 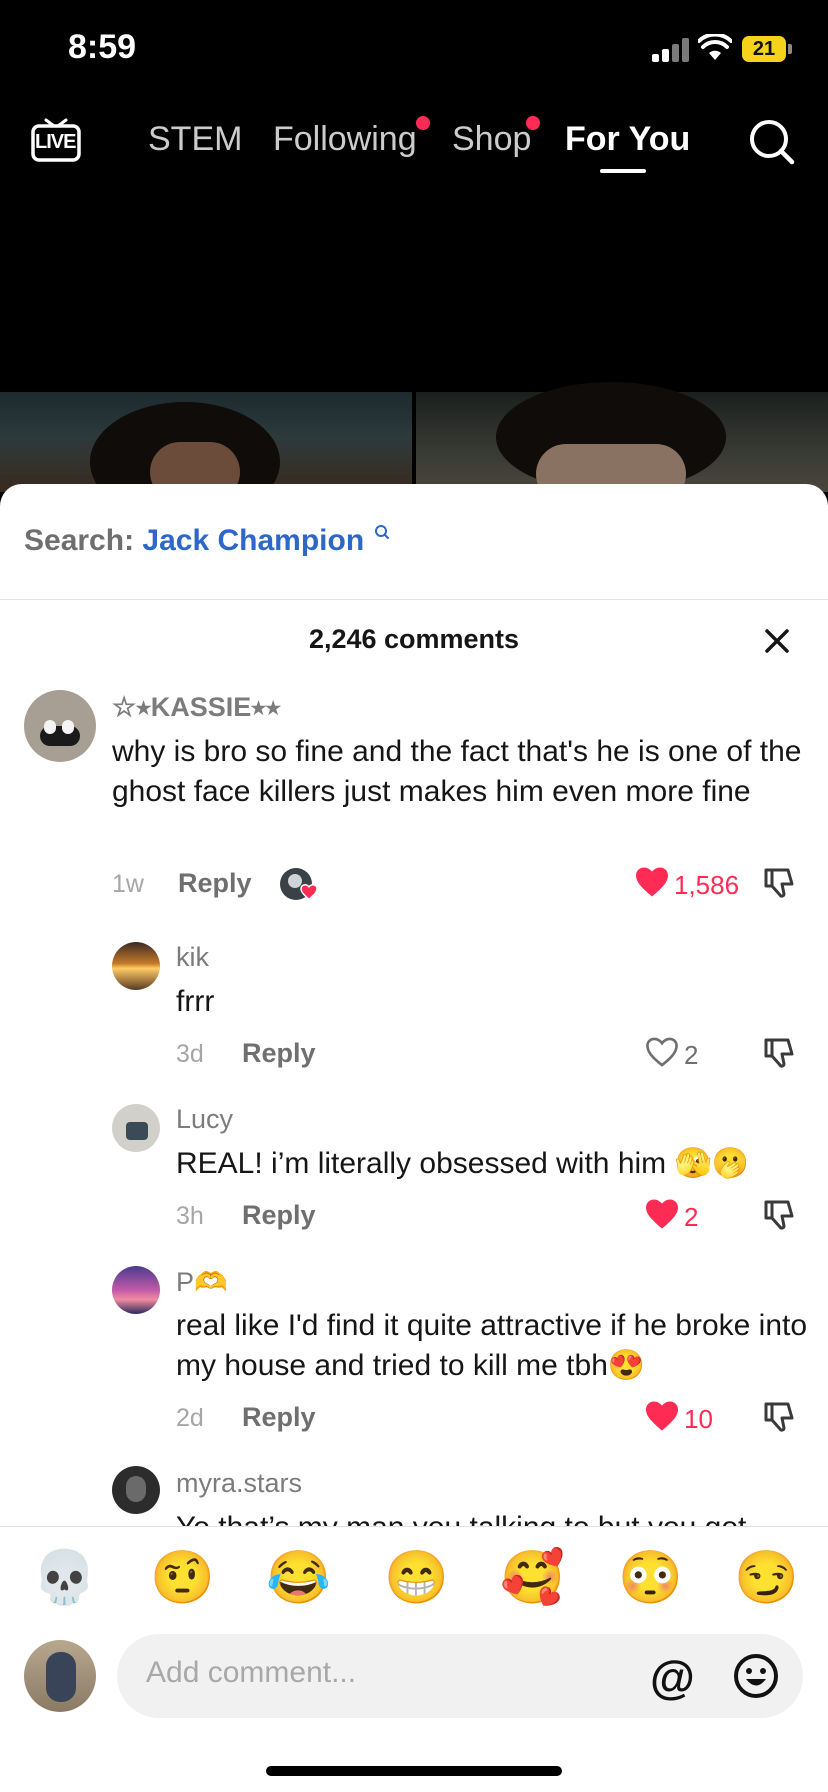 What do you see at coordinates (79, 540) in the screenshot?
I see `search-prefix: Search:` at bounding box center [79, 540].